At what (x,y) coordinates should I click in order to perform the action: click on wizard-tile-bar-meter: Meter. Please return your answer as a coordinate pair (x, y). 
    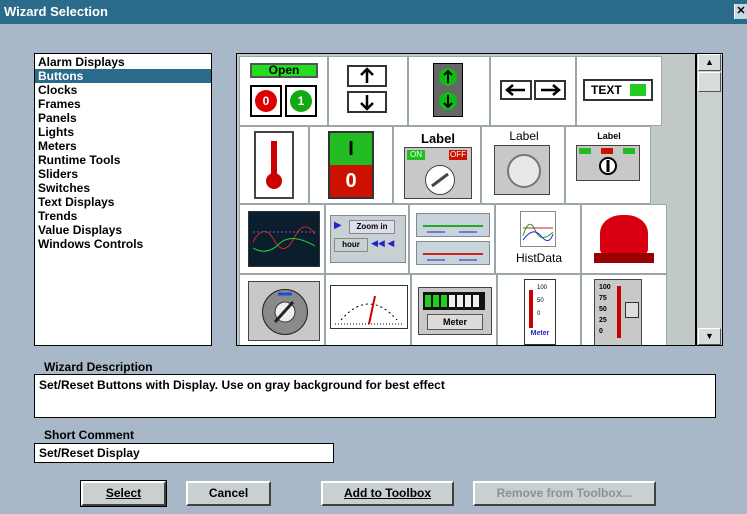
    Looking at the image, I should click on (454, 309).